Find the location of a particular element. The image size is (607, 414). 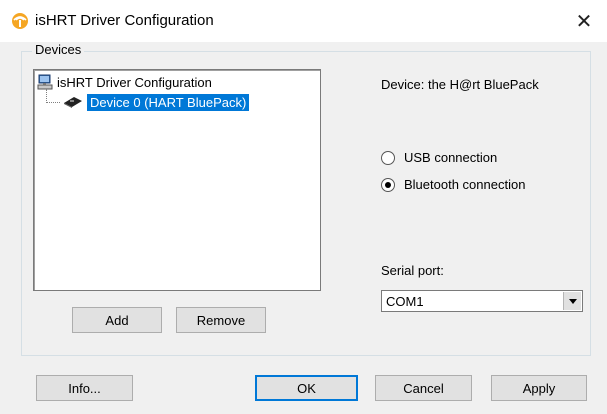

devices-group-label: Devices is located at coordinates (58, 49).